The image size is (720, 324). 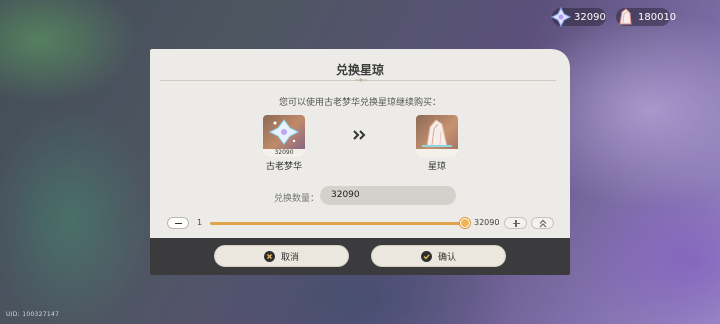 What do you see at coordinates (269, 256) in the screenshot?
I see `close-icon` at bounding box center [269, 256].